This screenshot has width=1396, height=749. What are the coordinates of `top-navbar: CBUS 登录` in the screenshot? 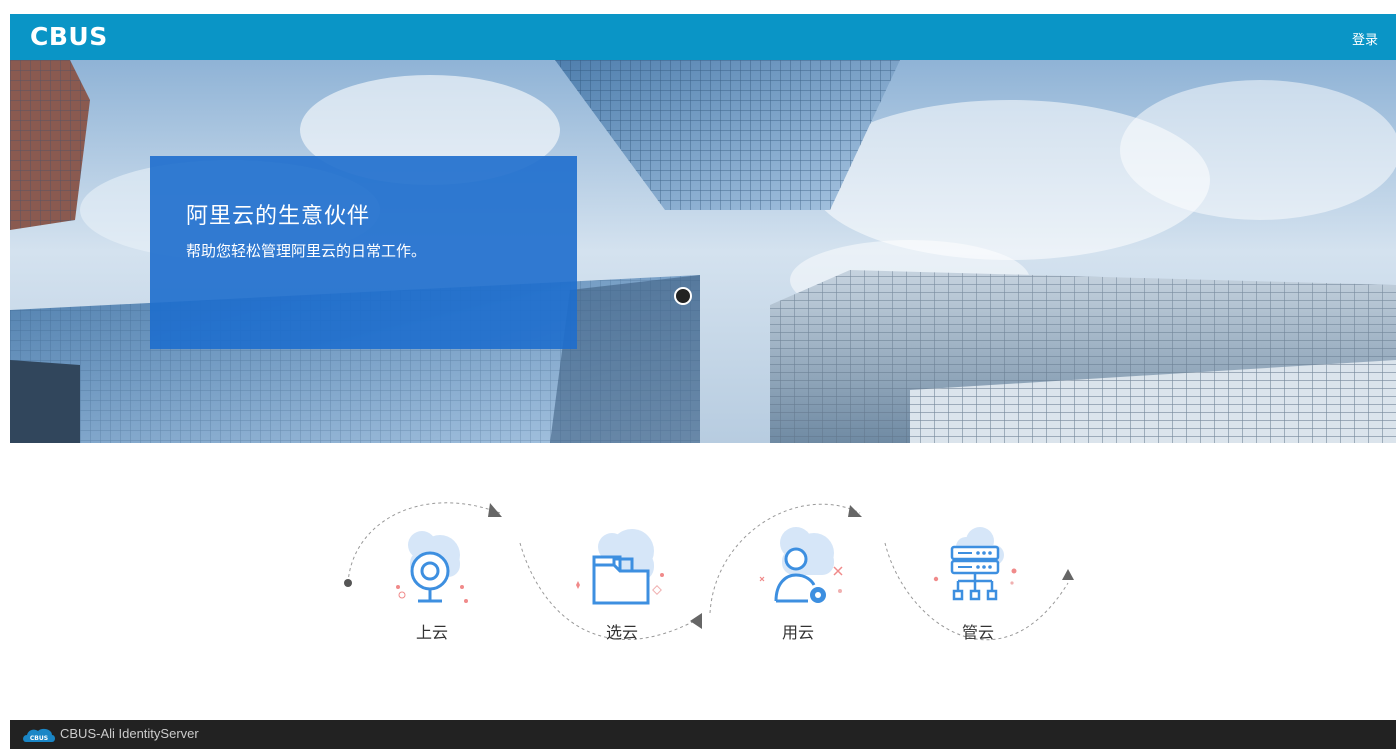 It's located at (703, 37).